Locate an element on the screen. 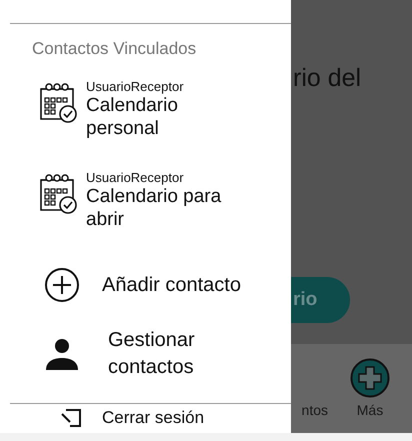  calendar-item: UsuarioReceptor Calendario personal is located at coordinates (164, 109).